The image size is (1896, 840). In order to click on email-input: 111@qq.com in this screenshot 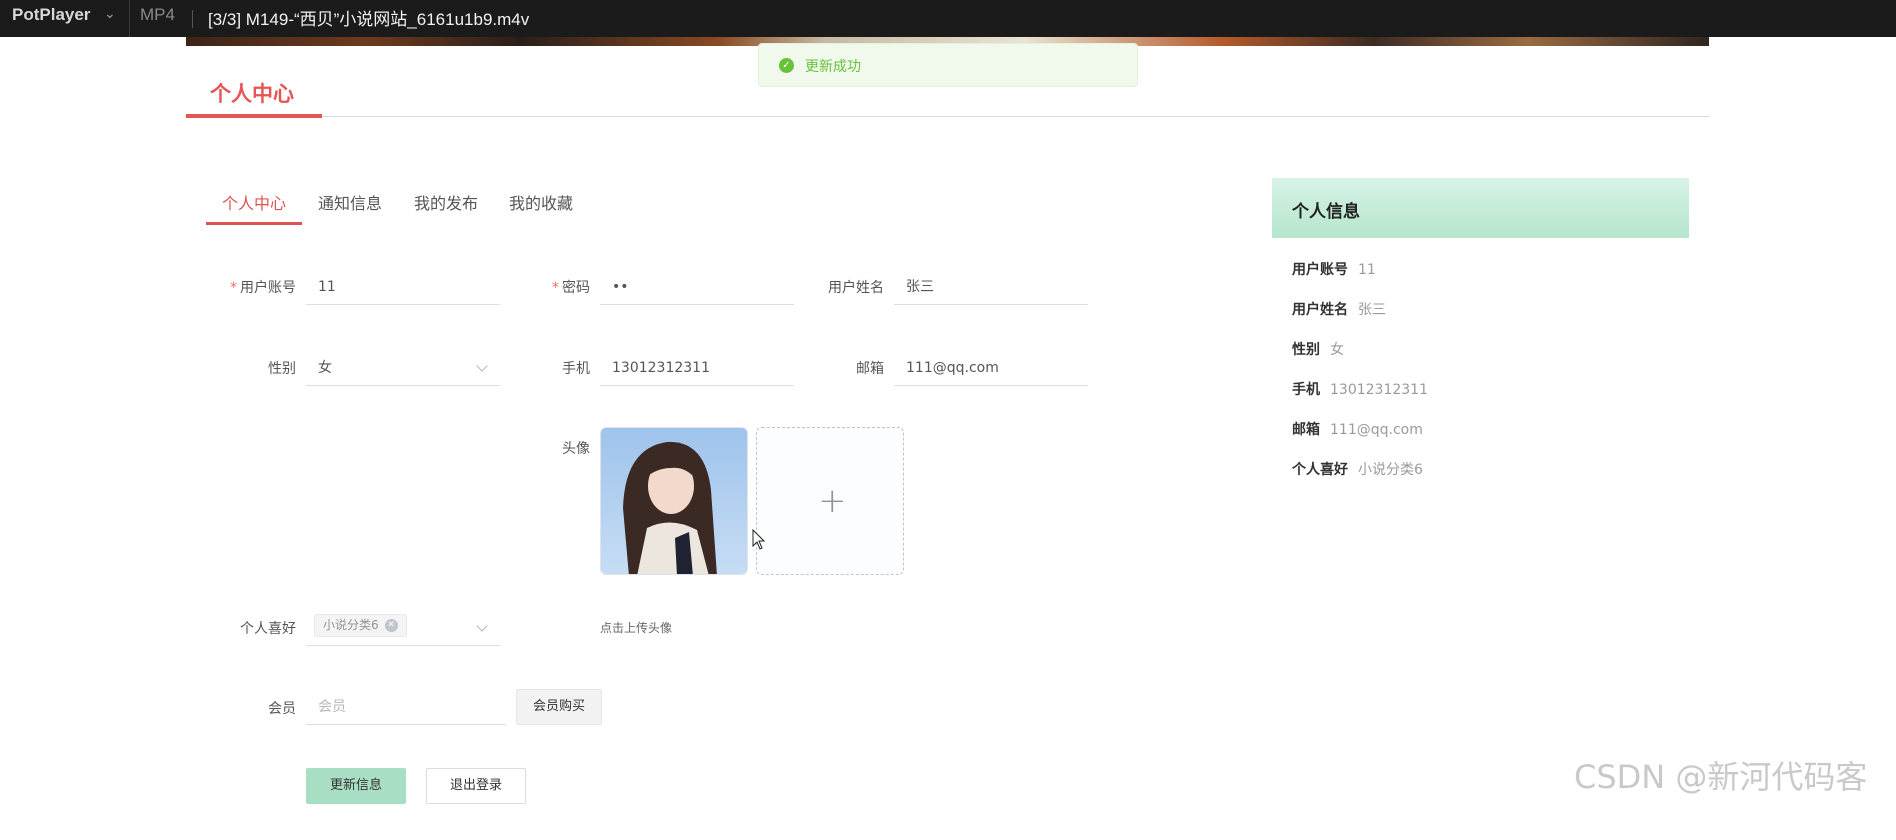, I will do `click(991, 368)`.